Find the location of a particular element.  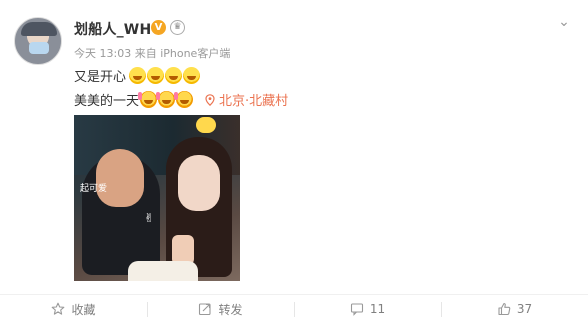

member-crown-icon: ♛ is located at coordinates (177, 27).